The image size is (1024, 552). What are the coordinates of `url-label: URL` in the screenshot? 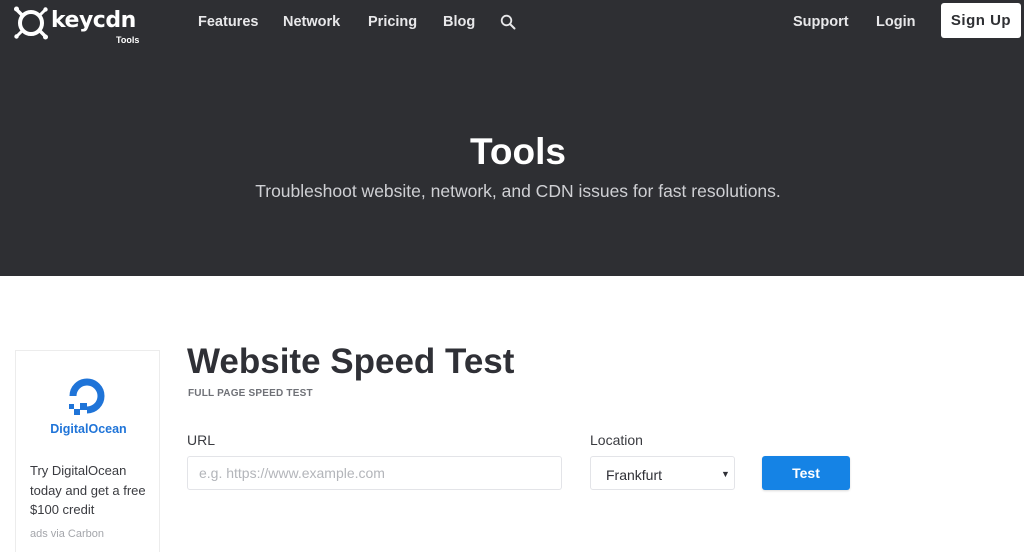 It's located at (201, 440).